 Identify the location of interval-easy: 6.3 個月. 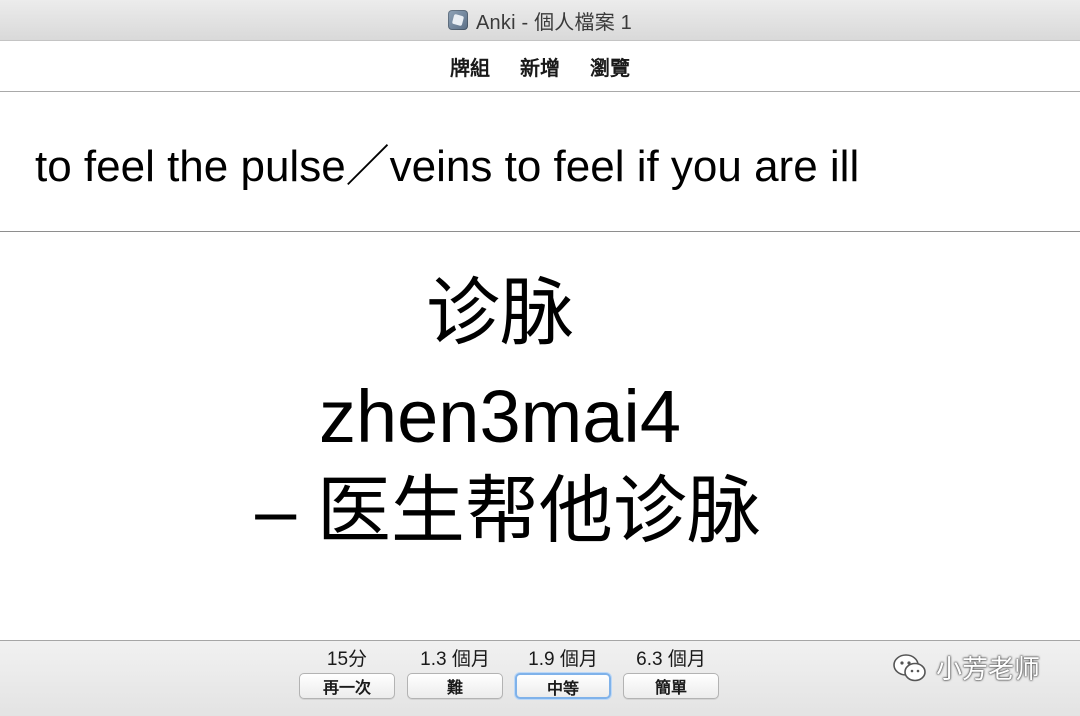
(671, 659).